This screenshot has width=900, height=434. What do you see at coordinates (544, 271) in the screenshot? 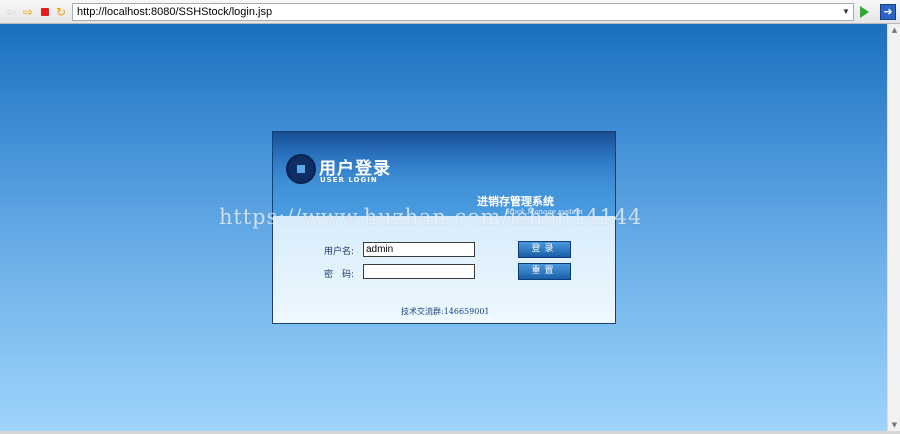
I see `reset-button: 重置` at bounding box center [544, 271].